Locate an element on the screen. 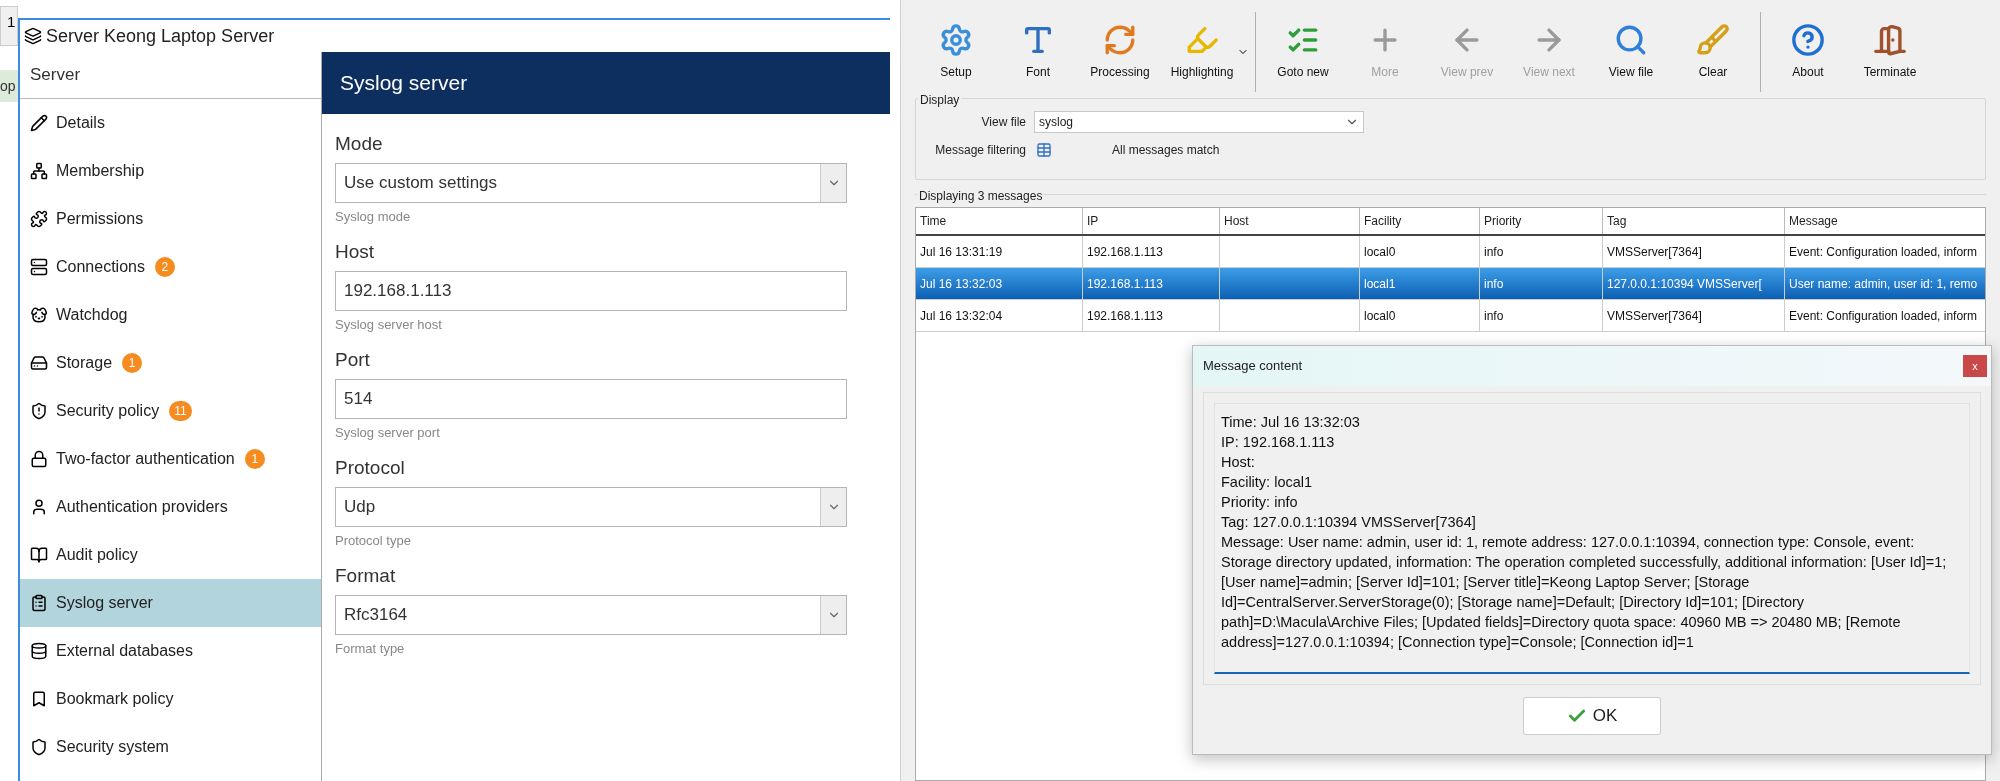 Image resolution: width=2000 pixels, height=781 pixels. layers-icon is located at coordinates (33, 36).